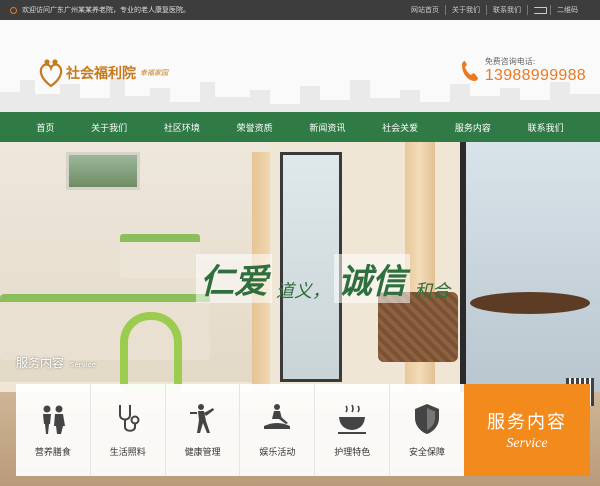  Describe the element at coordinates (535, 76) in the screenshot. I see `hotline-number: 13988999988` at that location.